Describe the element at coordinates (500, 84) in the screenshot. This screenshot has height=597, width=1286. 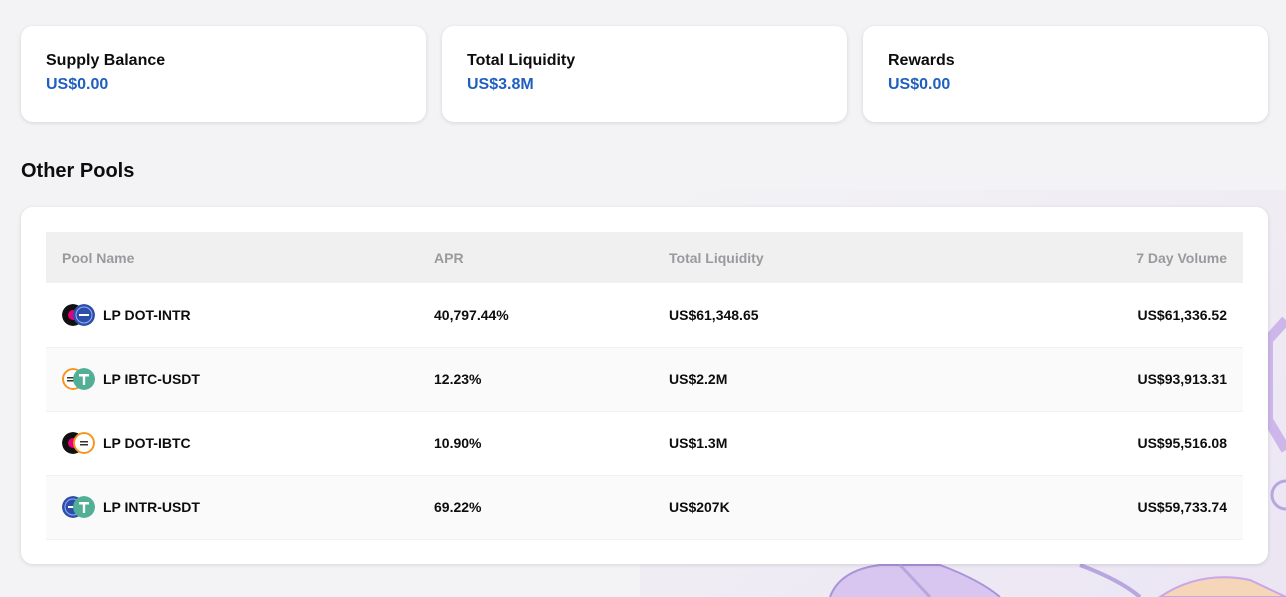
I see `card-value: US$3.8M` at that location.